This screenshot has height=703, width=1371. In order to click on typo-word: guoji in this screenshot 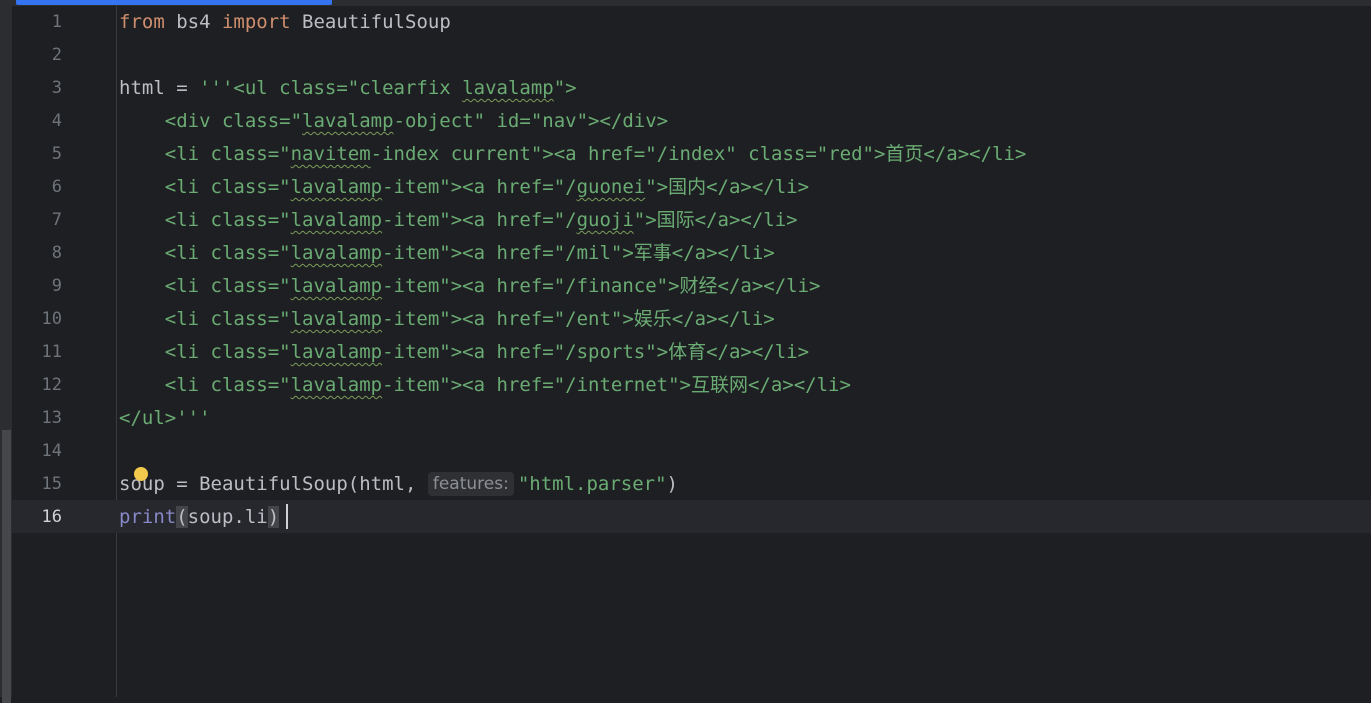, I will do `click(605, 220)`.